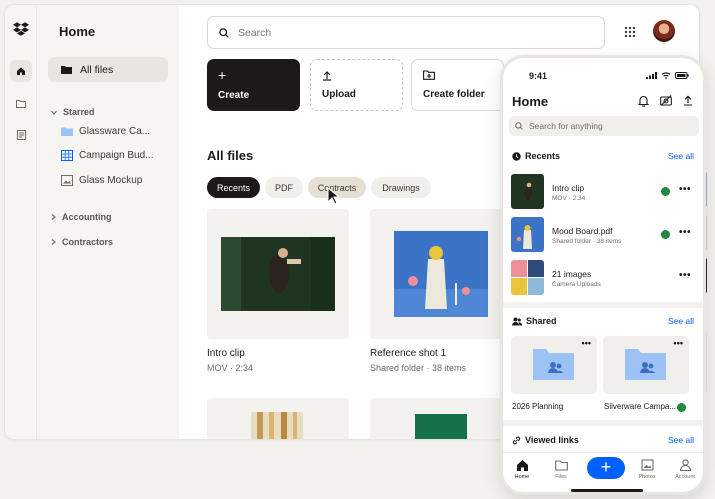  I want to click on spreadsheet-icon, so click(67, 155).